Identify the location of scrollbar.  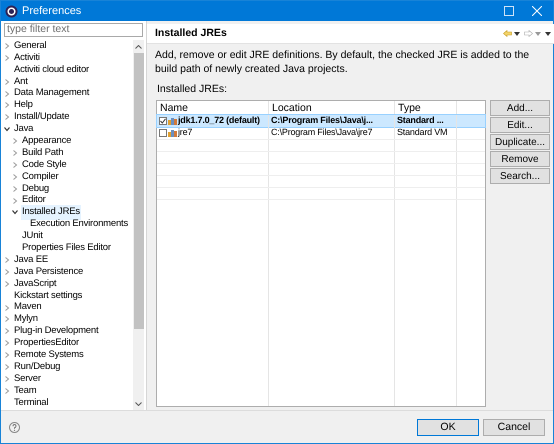
(138, 225).